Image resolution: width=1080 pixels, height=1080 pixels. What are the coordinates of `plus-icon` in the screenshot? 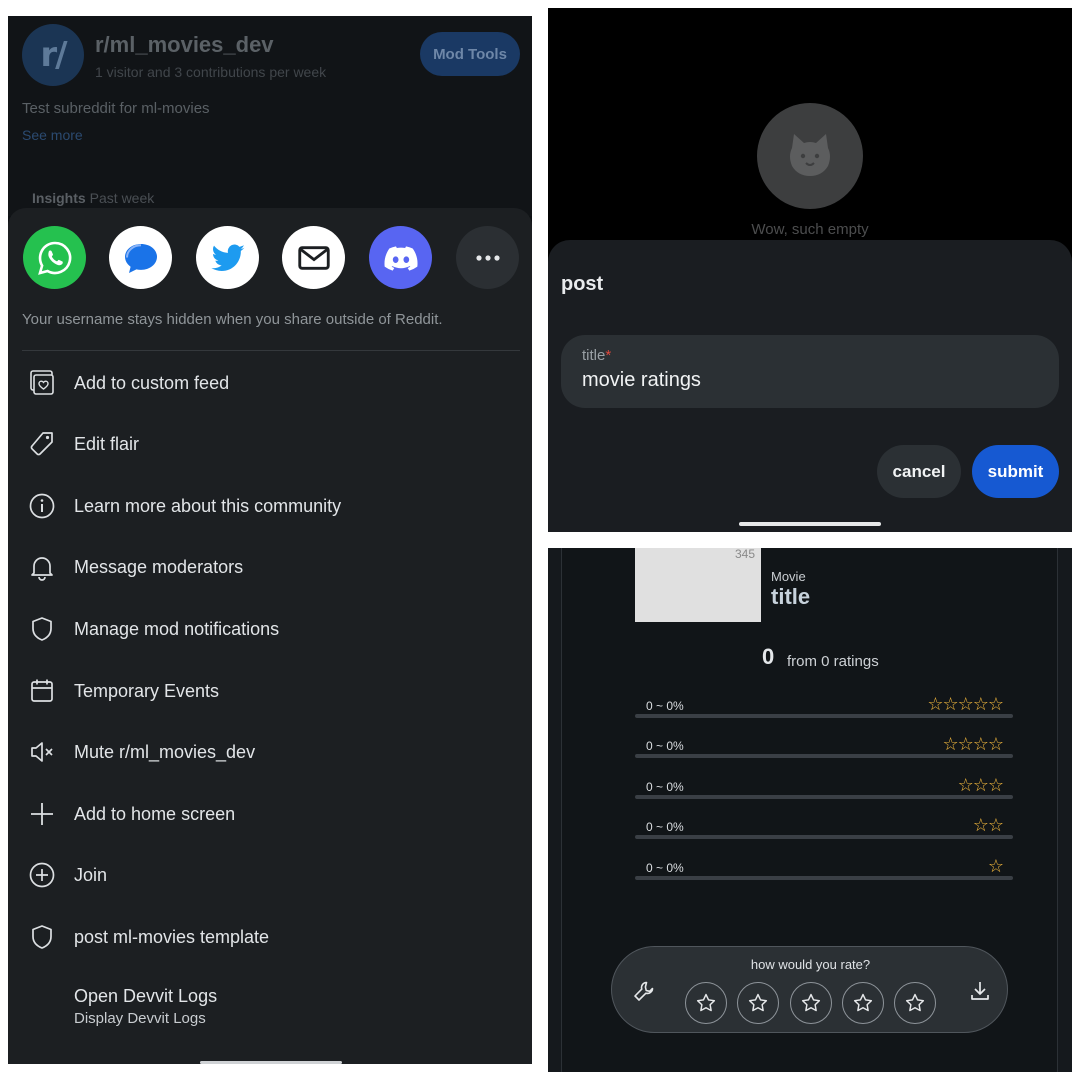 It's located at (42, 814).